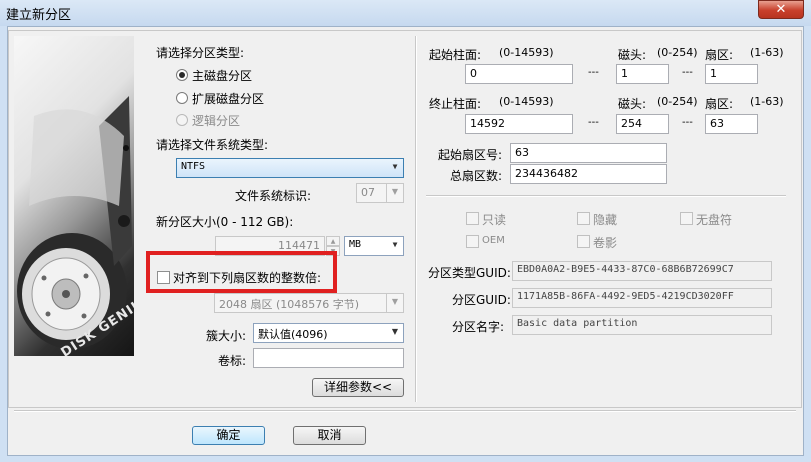  Describe the element at coordinates (225, 222) in the screenshot. I see `size-label: 新分区大小(0 - 112 GB):` at that location.